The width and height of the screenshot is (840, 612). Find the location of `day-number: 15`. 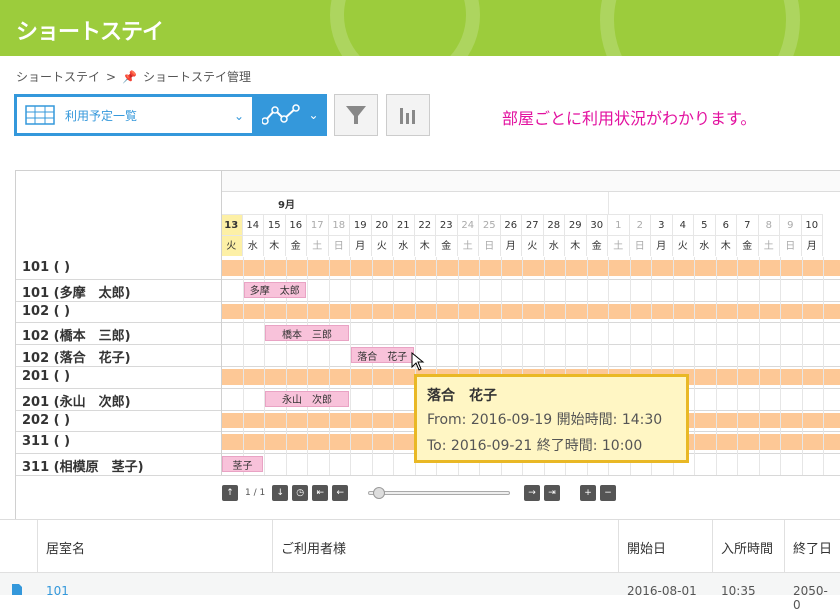

day-number: 15 is located at coordinates (275, 224).